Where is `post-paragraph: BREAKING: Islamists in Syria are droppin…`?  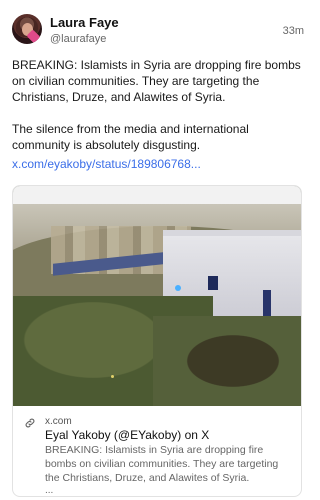 post-paragraph: BREAKING: Islamists in Syria are droppin… is located at coordinates (156, 81).